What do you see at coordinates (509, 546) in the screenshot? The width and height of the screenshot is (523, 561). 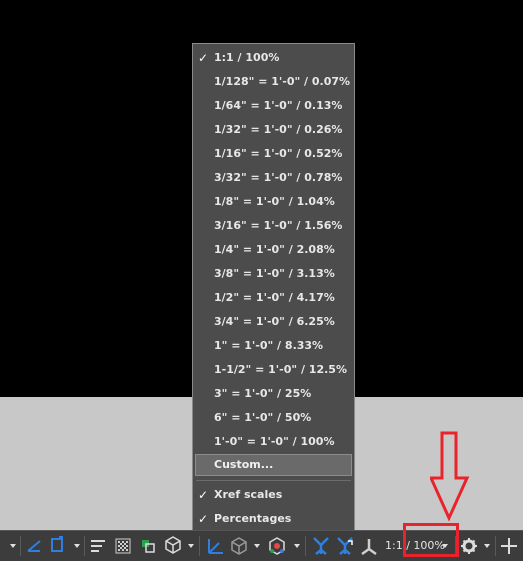 I see `plus-icon` at bounding box center [509, 546].